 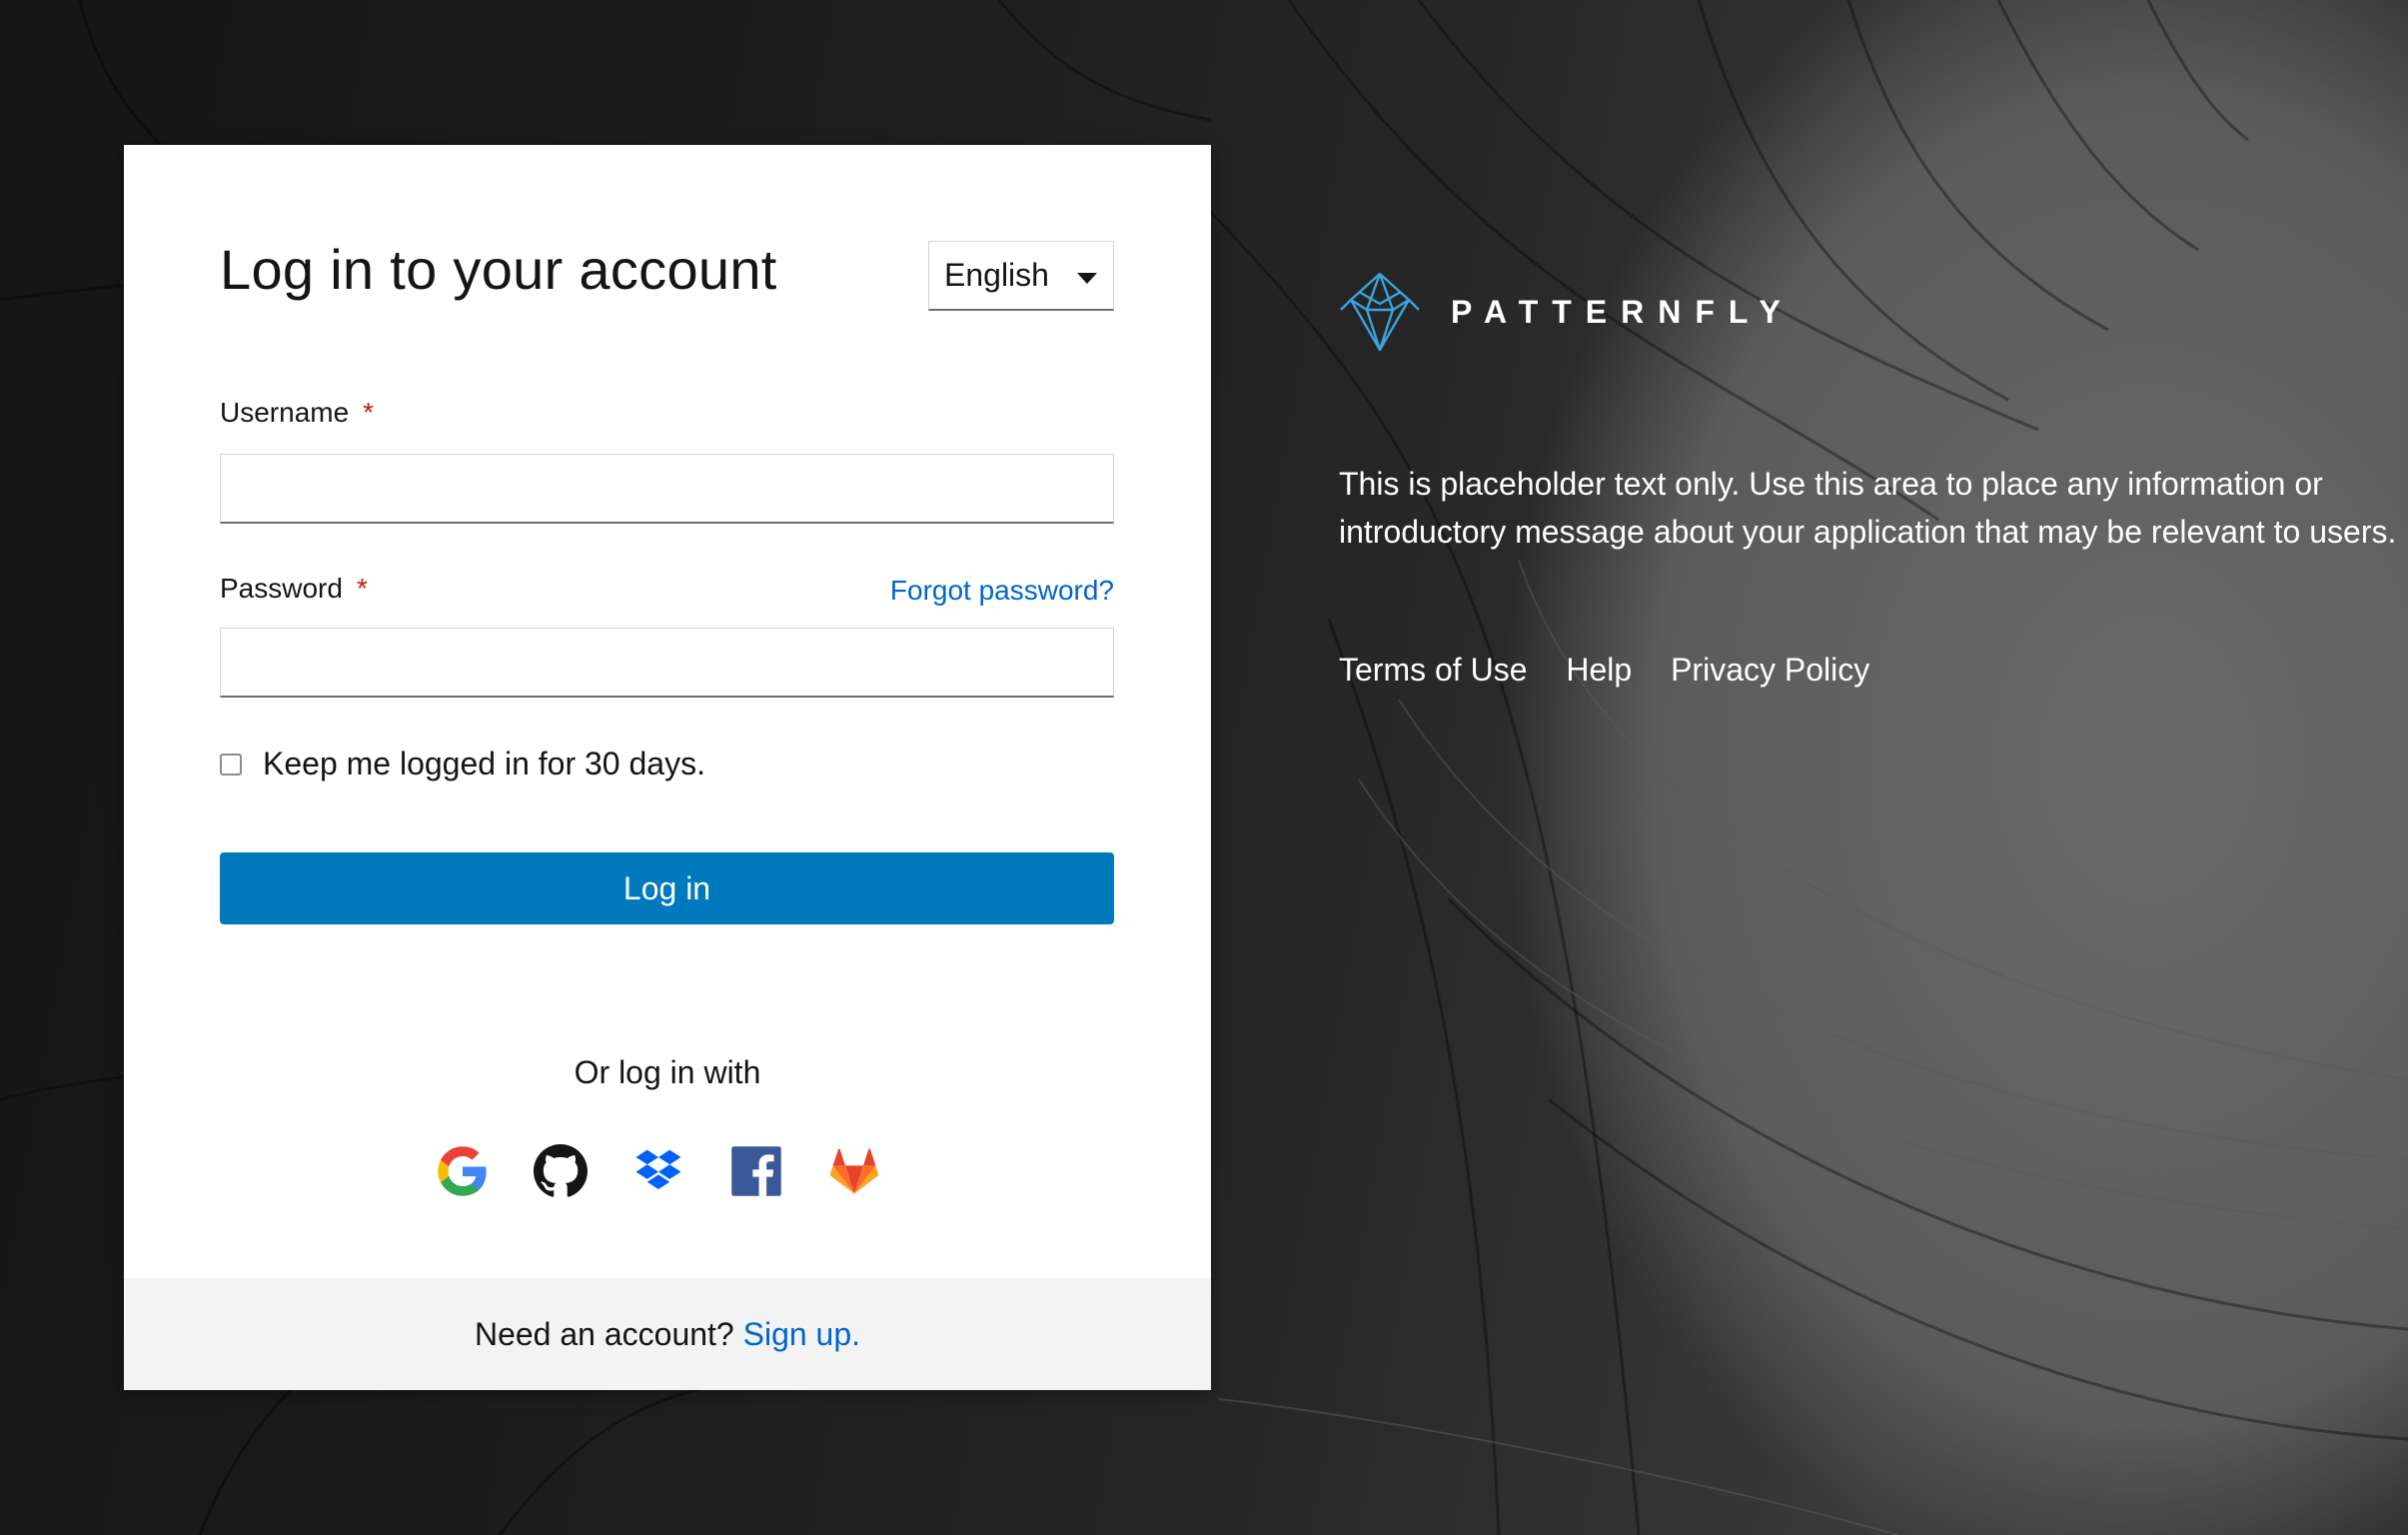 What do you see at coordinates (498, 270) in the screenshot?
I see `page-title: Log in to your account` at bounding box center [498, 270].